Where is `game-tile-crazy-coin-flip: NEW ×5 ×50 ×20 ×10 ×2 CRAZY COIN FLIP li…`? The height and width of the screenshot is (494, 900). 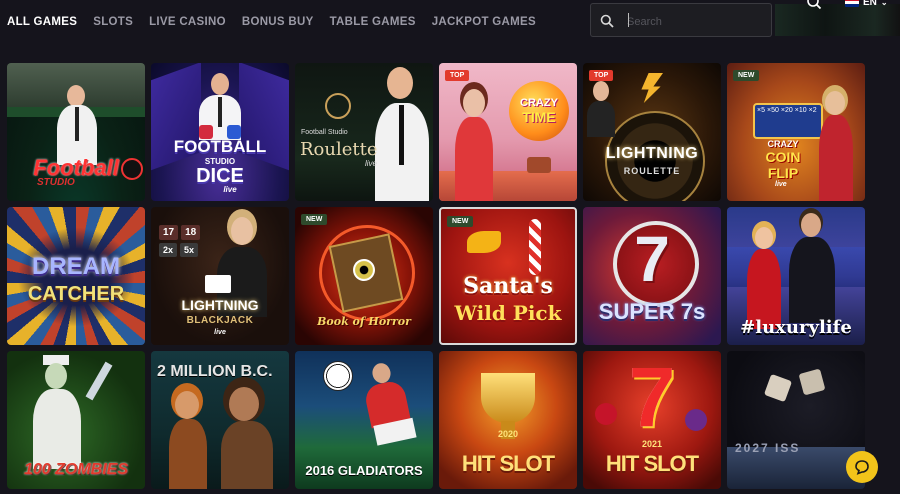 game-tile-crazy-coin-flip: NEW ×5 ×50 ×20 ×10 ×2 CRAZY COIN FLIP li… is located at coordinates (796, 132).